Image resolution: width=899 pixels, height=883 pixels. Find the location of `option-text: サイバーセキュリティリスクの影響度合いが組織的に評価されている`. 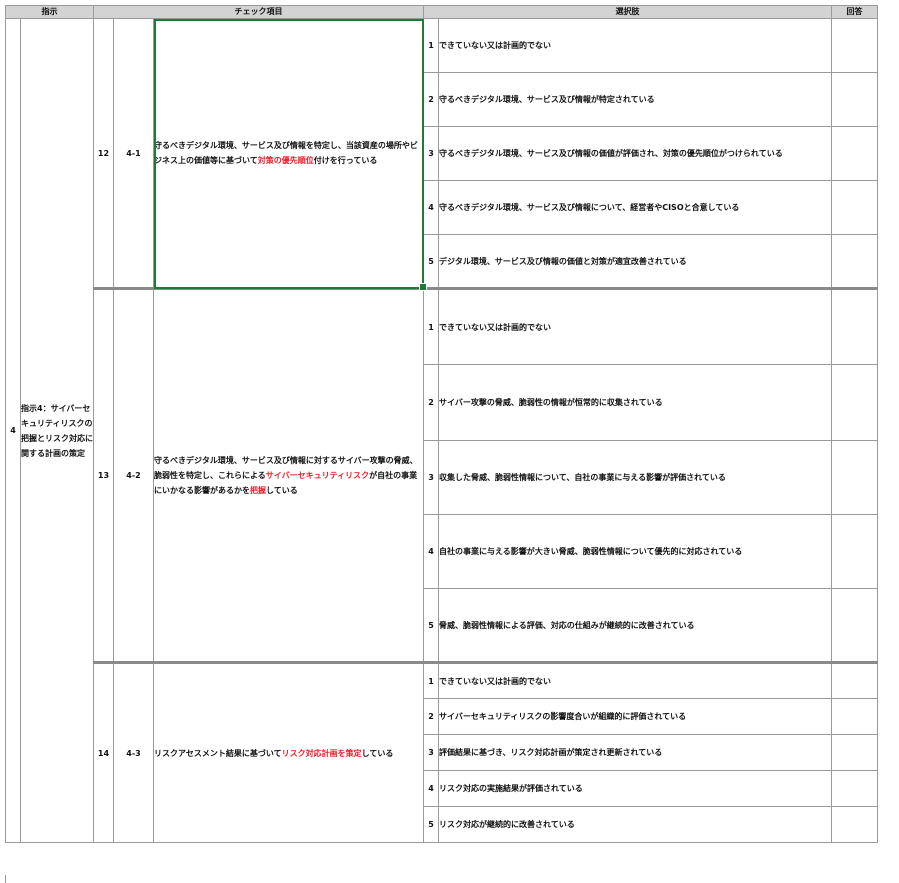

option-text: サイバーセキュリティリスクの影響度合いが組織的に評価されている is located at coordinates (635, 716).